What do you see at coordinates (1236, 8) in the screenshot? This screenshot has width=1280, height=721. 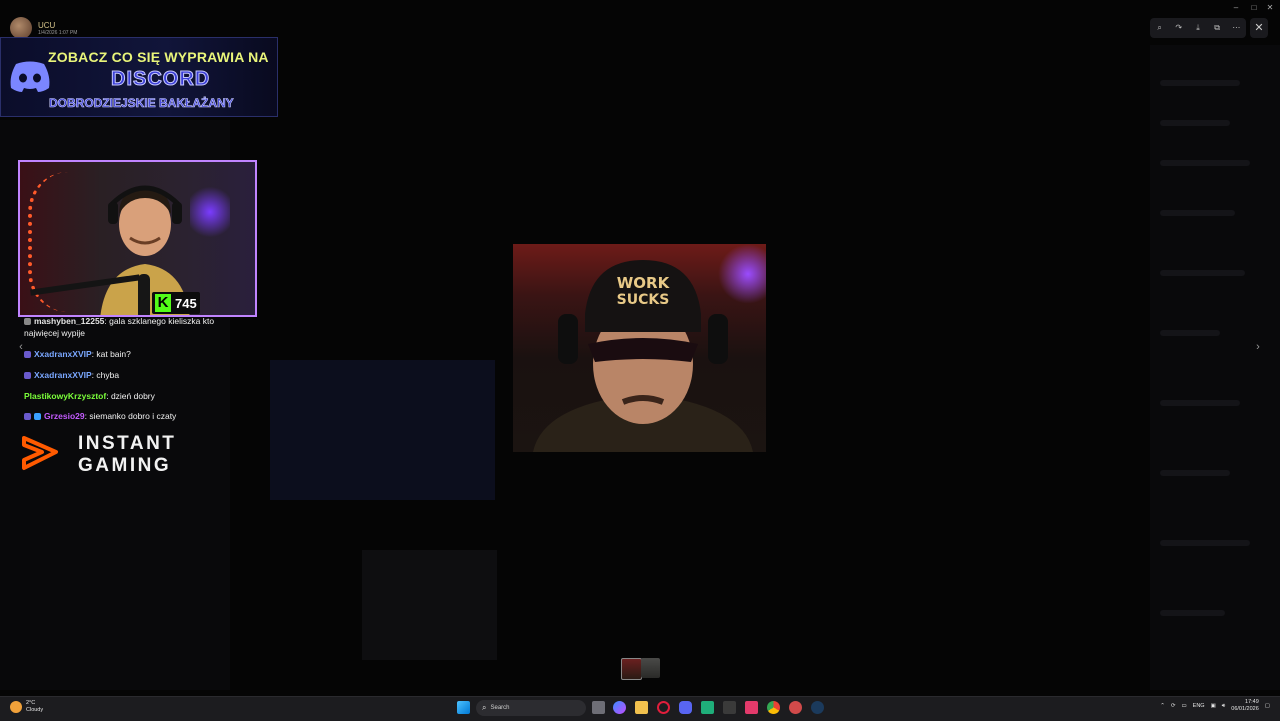 I see `minimize-icon: –` at bounding box center [1236, 8].